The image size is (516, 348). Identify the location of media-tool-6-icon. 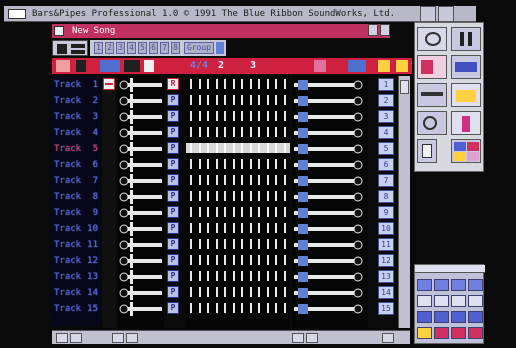
(441, 301).